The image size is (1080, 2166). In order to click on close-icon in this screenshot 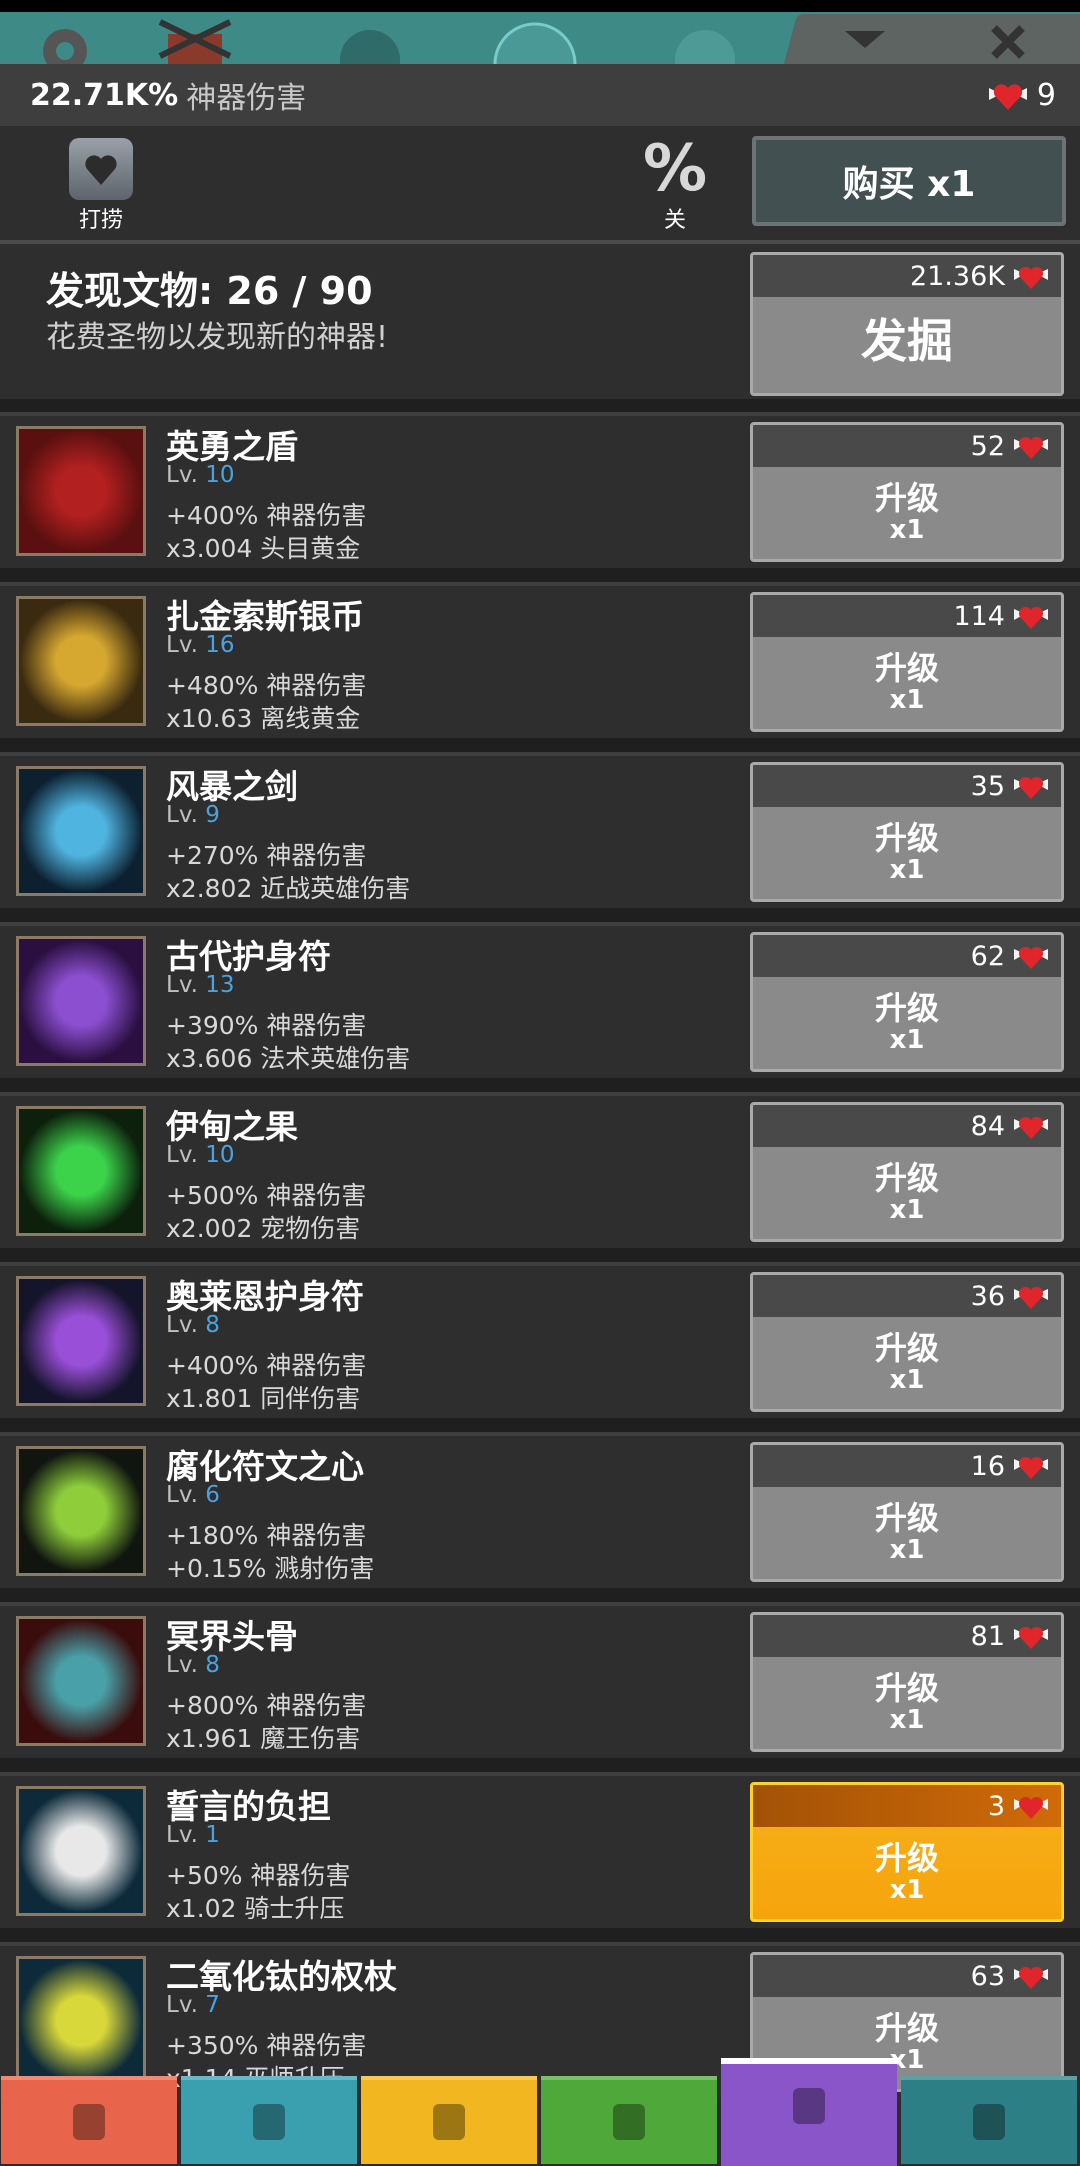, I will do `click(1008, 42)`.